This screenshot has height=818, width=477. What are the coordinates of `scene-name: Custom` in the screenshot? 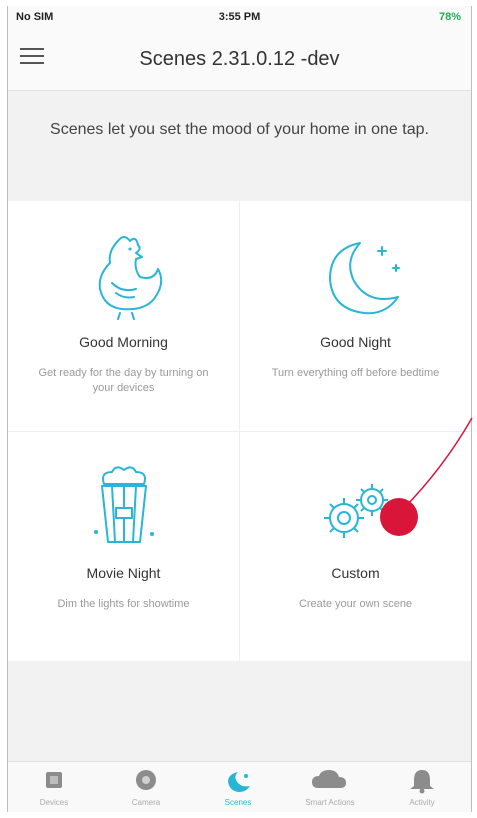 It's located at (355, 573).